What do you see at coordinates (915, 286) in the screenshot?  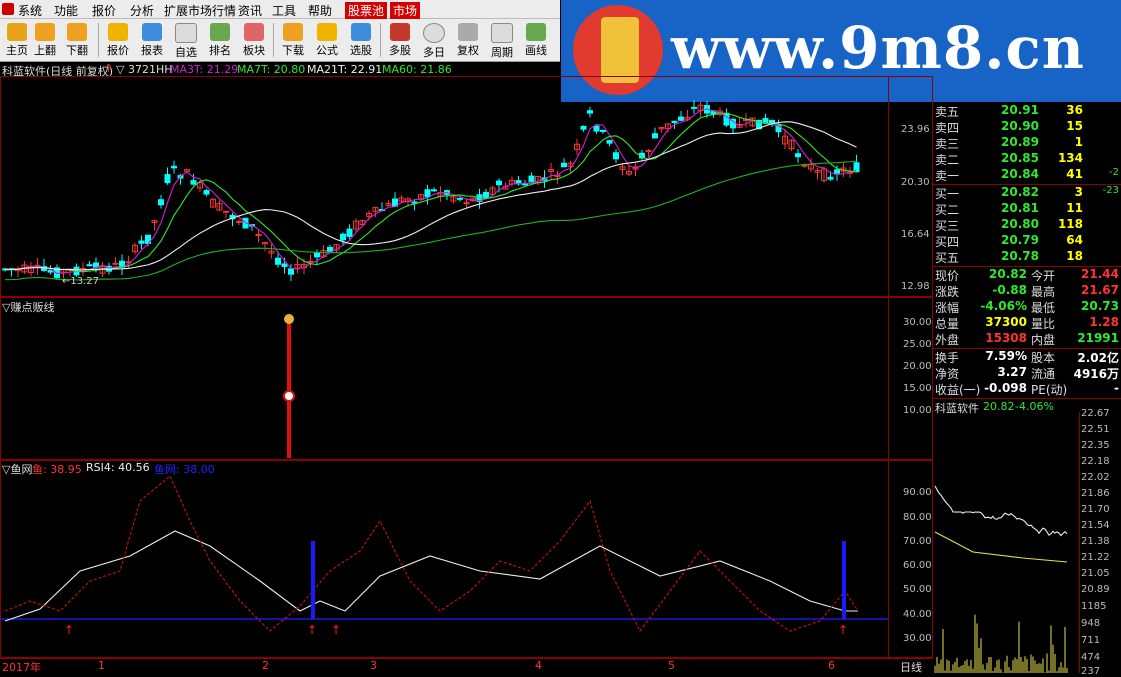 I see `y-tick: 12.98` at bounding box center [915, 286].